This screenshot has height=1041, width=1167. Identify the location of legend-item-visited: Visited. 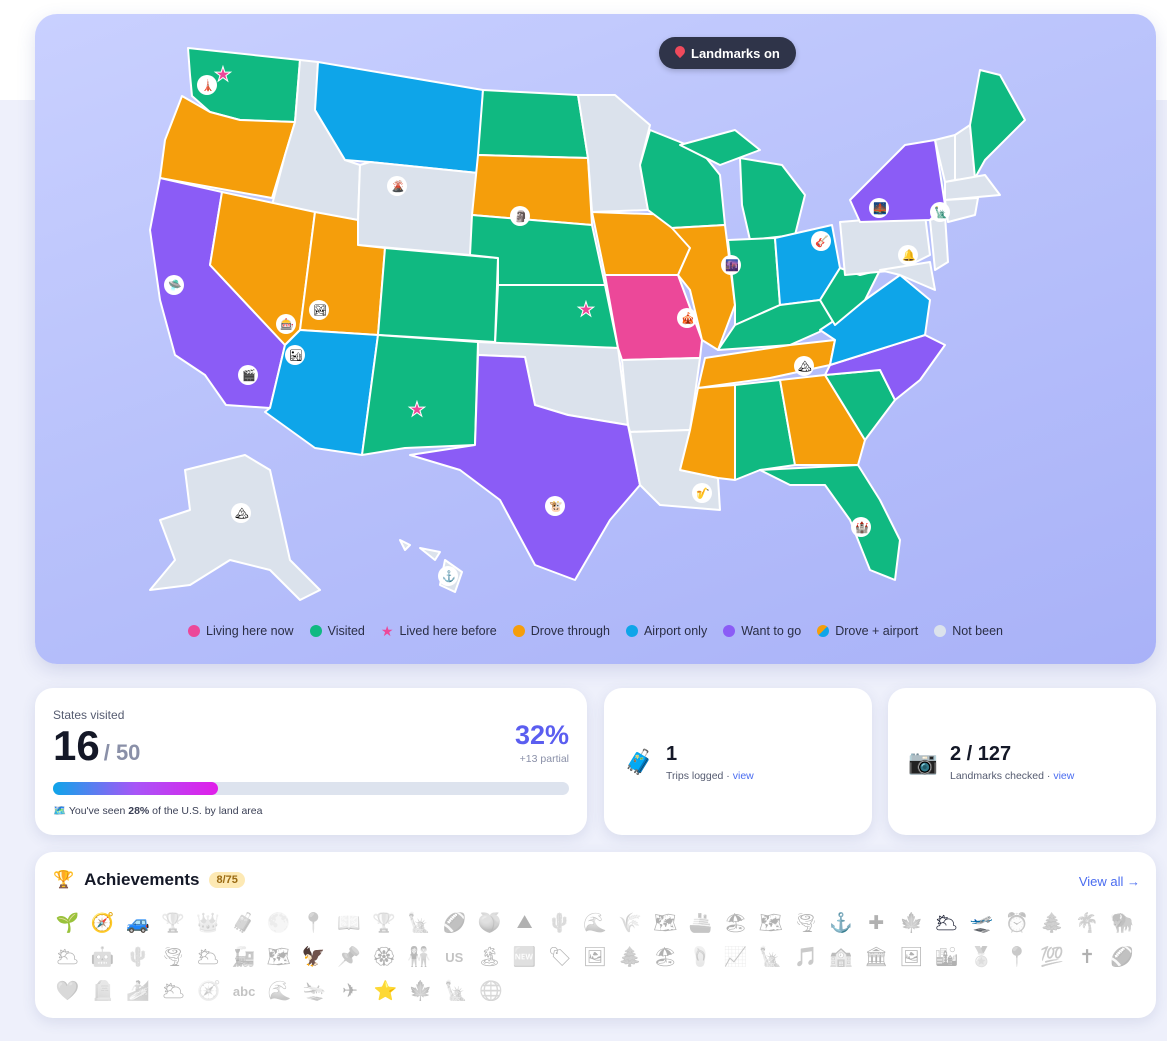
(337, 631).